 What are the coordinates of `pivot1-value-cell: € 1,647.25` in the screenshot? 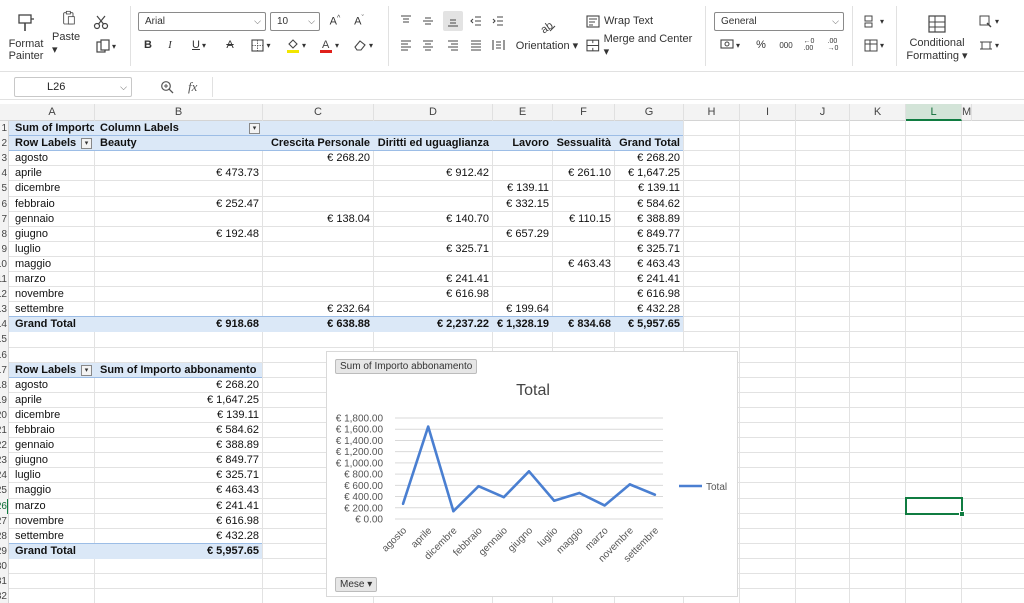 It's located at (648, 173).